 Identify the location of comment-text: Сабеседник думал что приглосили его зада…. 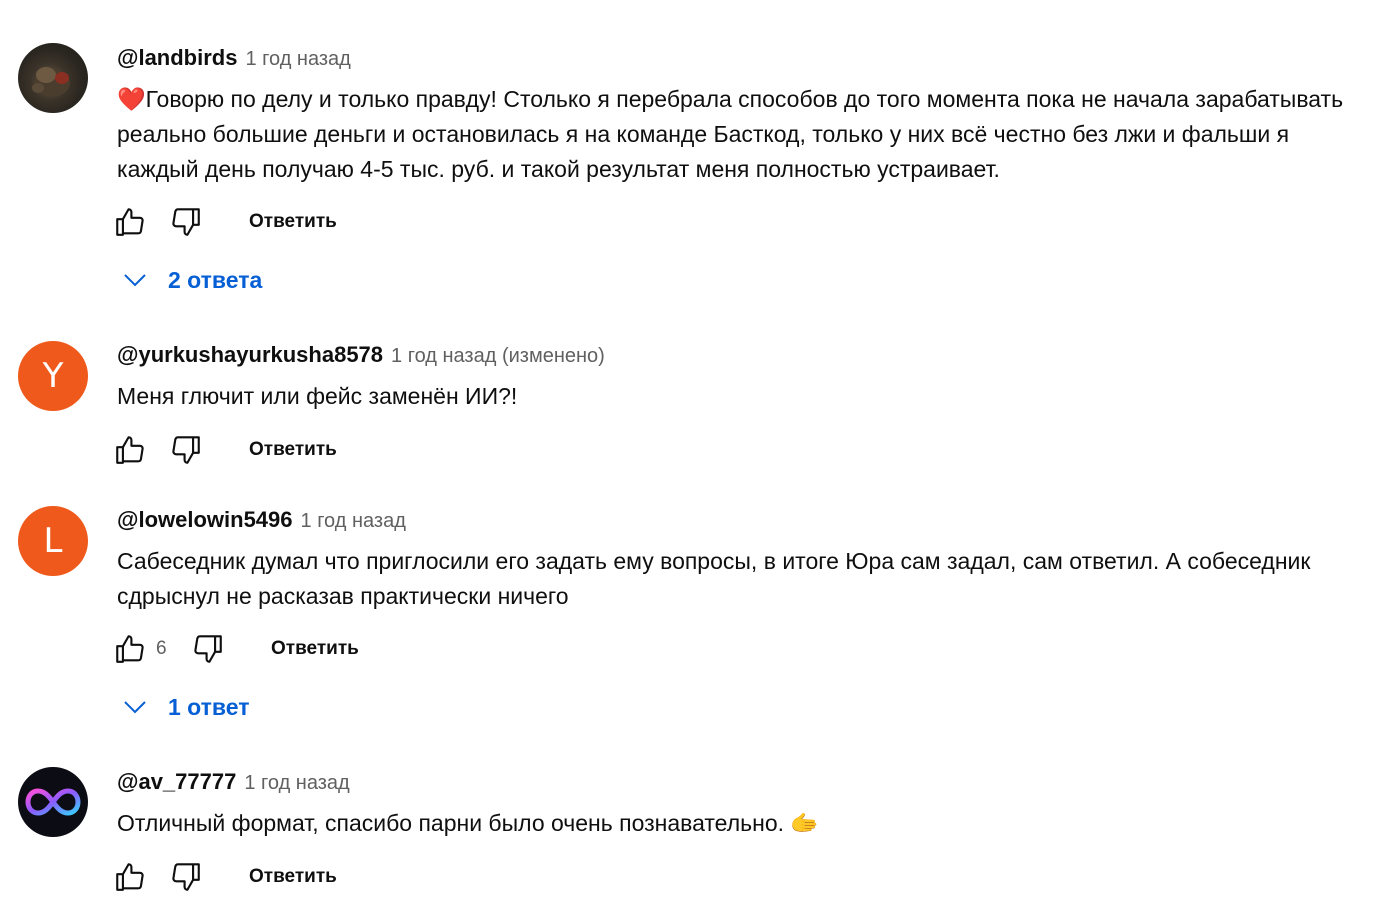
(742, 579).